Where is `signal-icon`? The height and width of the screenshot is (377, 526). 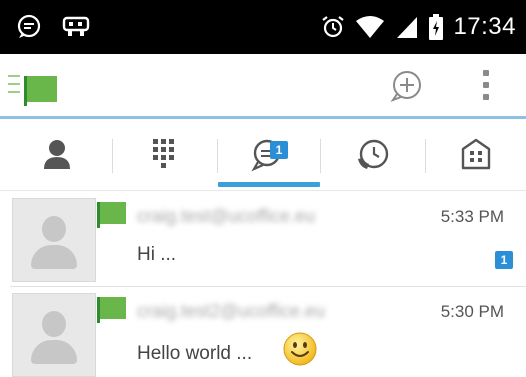
signal-icon is located at coordinates (407, 27).